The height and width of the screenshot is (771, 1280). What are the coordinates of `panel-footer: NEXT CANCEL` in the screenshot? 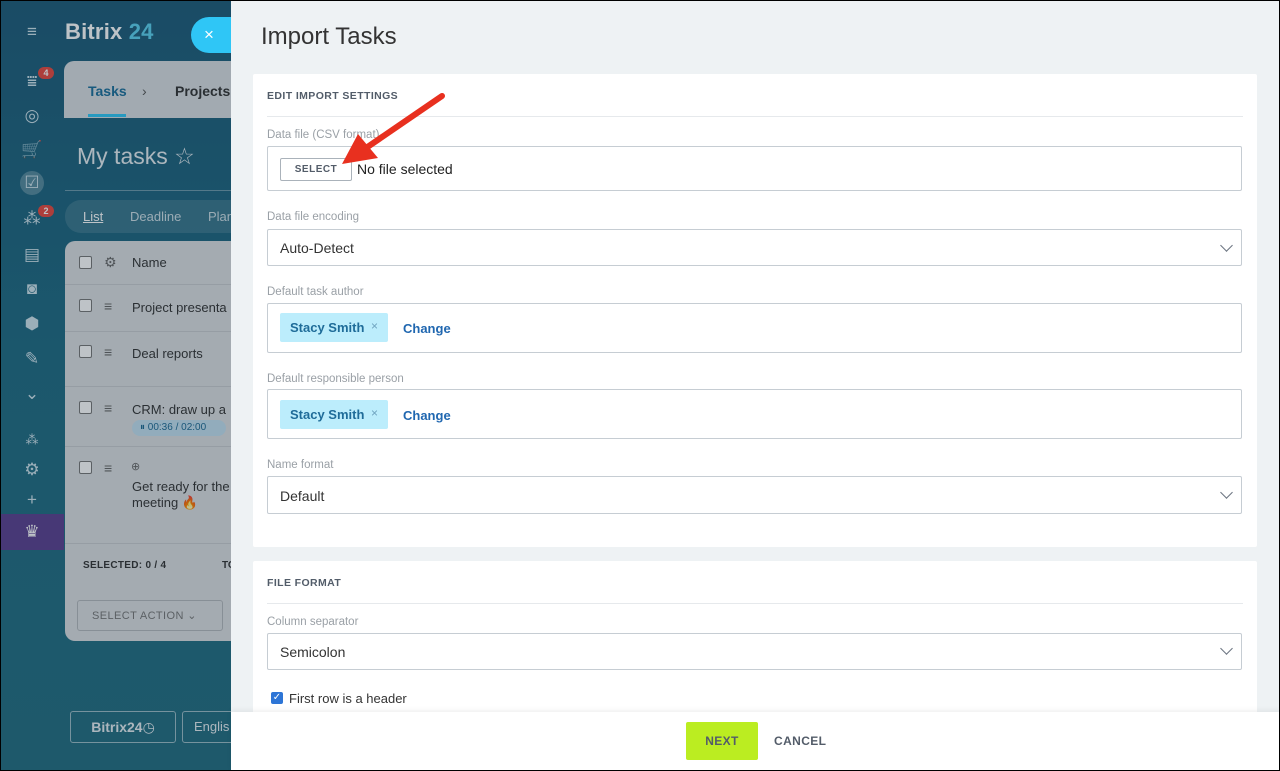 It's located at (755, 741).